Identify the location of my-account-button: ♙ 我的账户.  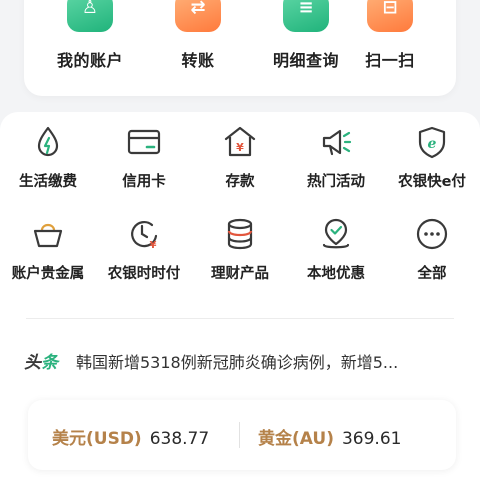
(90, 48).